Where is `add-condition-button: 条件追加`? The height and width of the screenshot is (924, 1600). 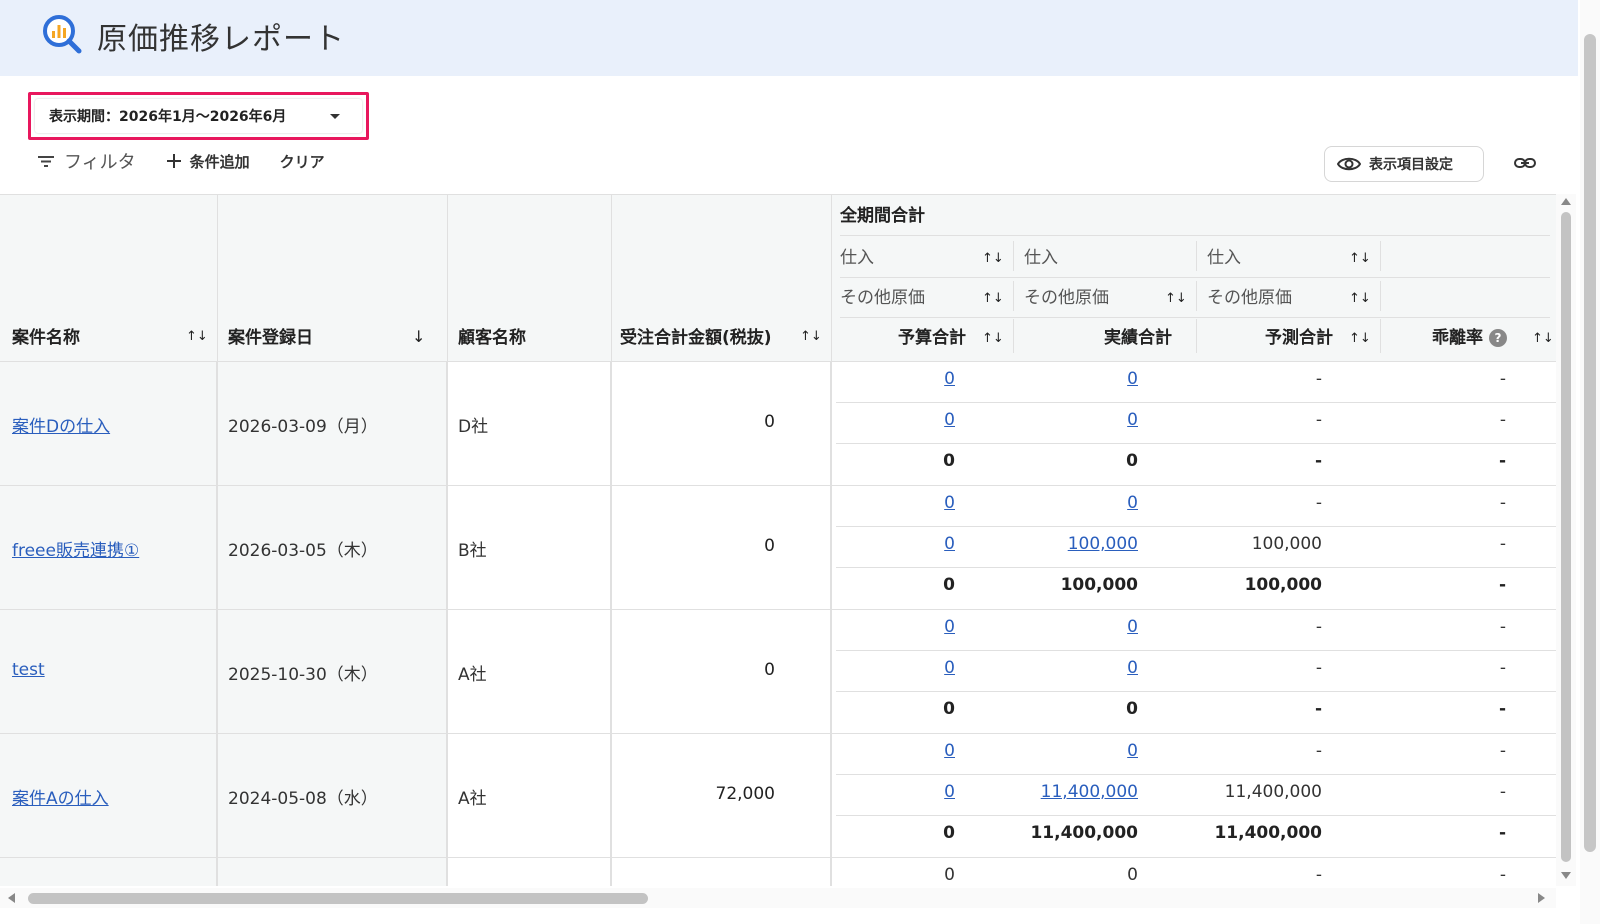
add-condition-button: 条件追加 is located at coordinates (208, 161).